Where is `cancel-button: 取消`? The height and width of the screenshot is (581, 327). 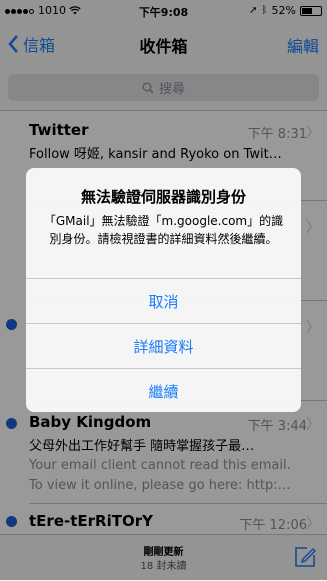
cancel-button: 取消 is located at coordinates (163, 300).